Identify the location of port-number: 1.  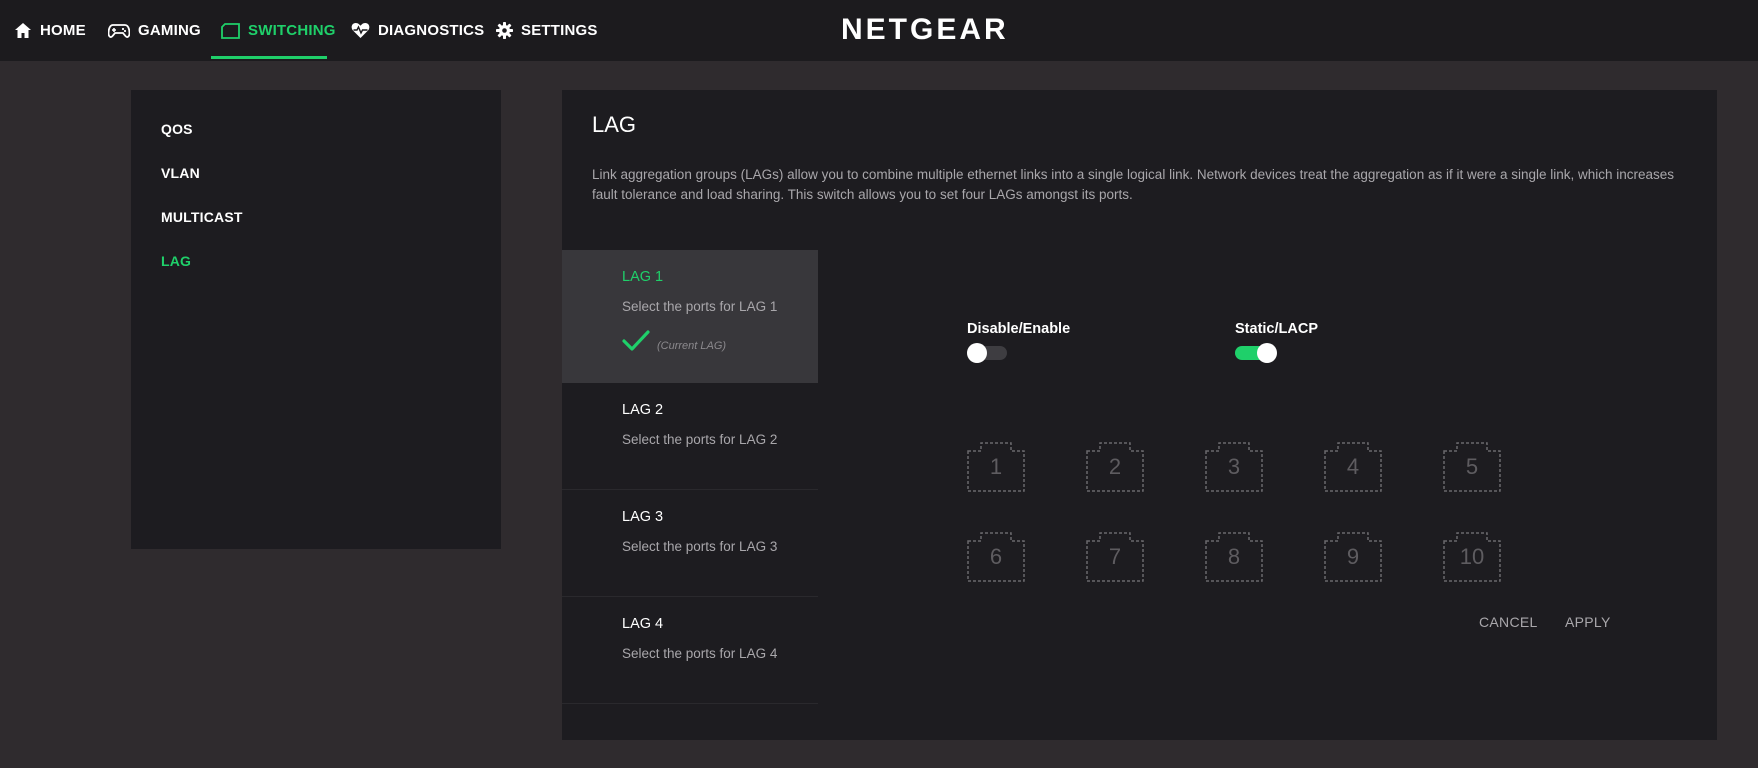
(996, 466).